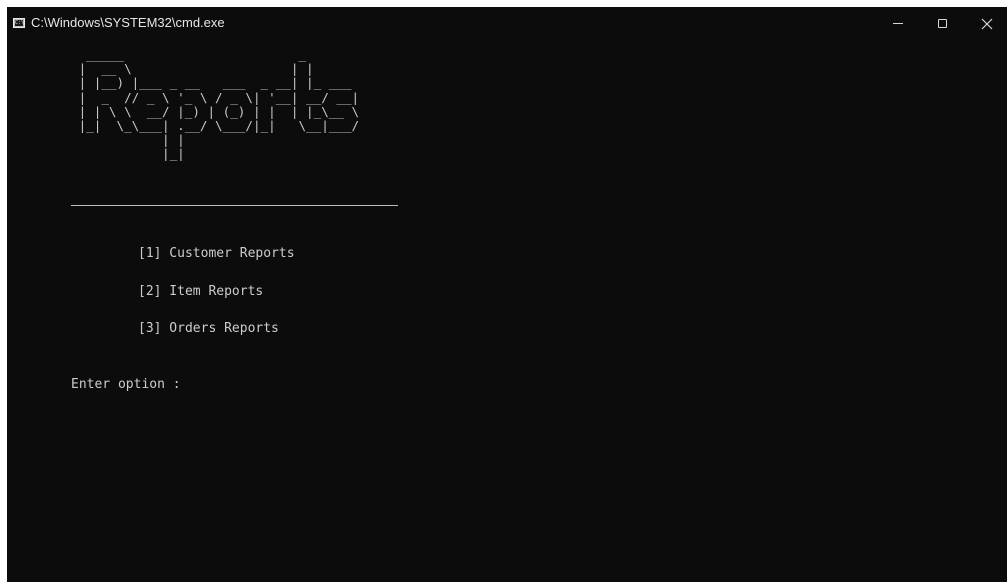 The image size is (1007, 582). I want to click on maximize-button, so click(943, 23).